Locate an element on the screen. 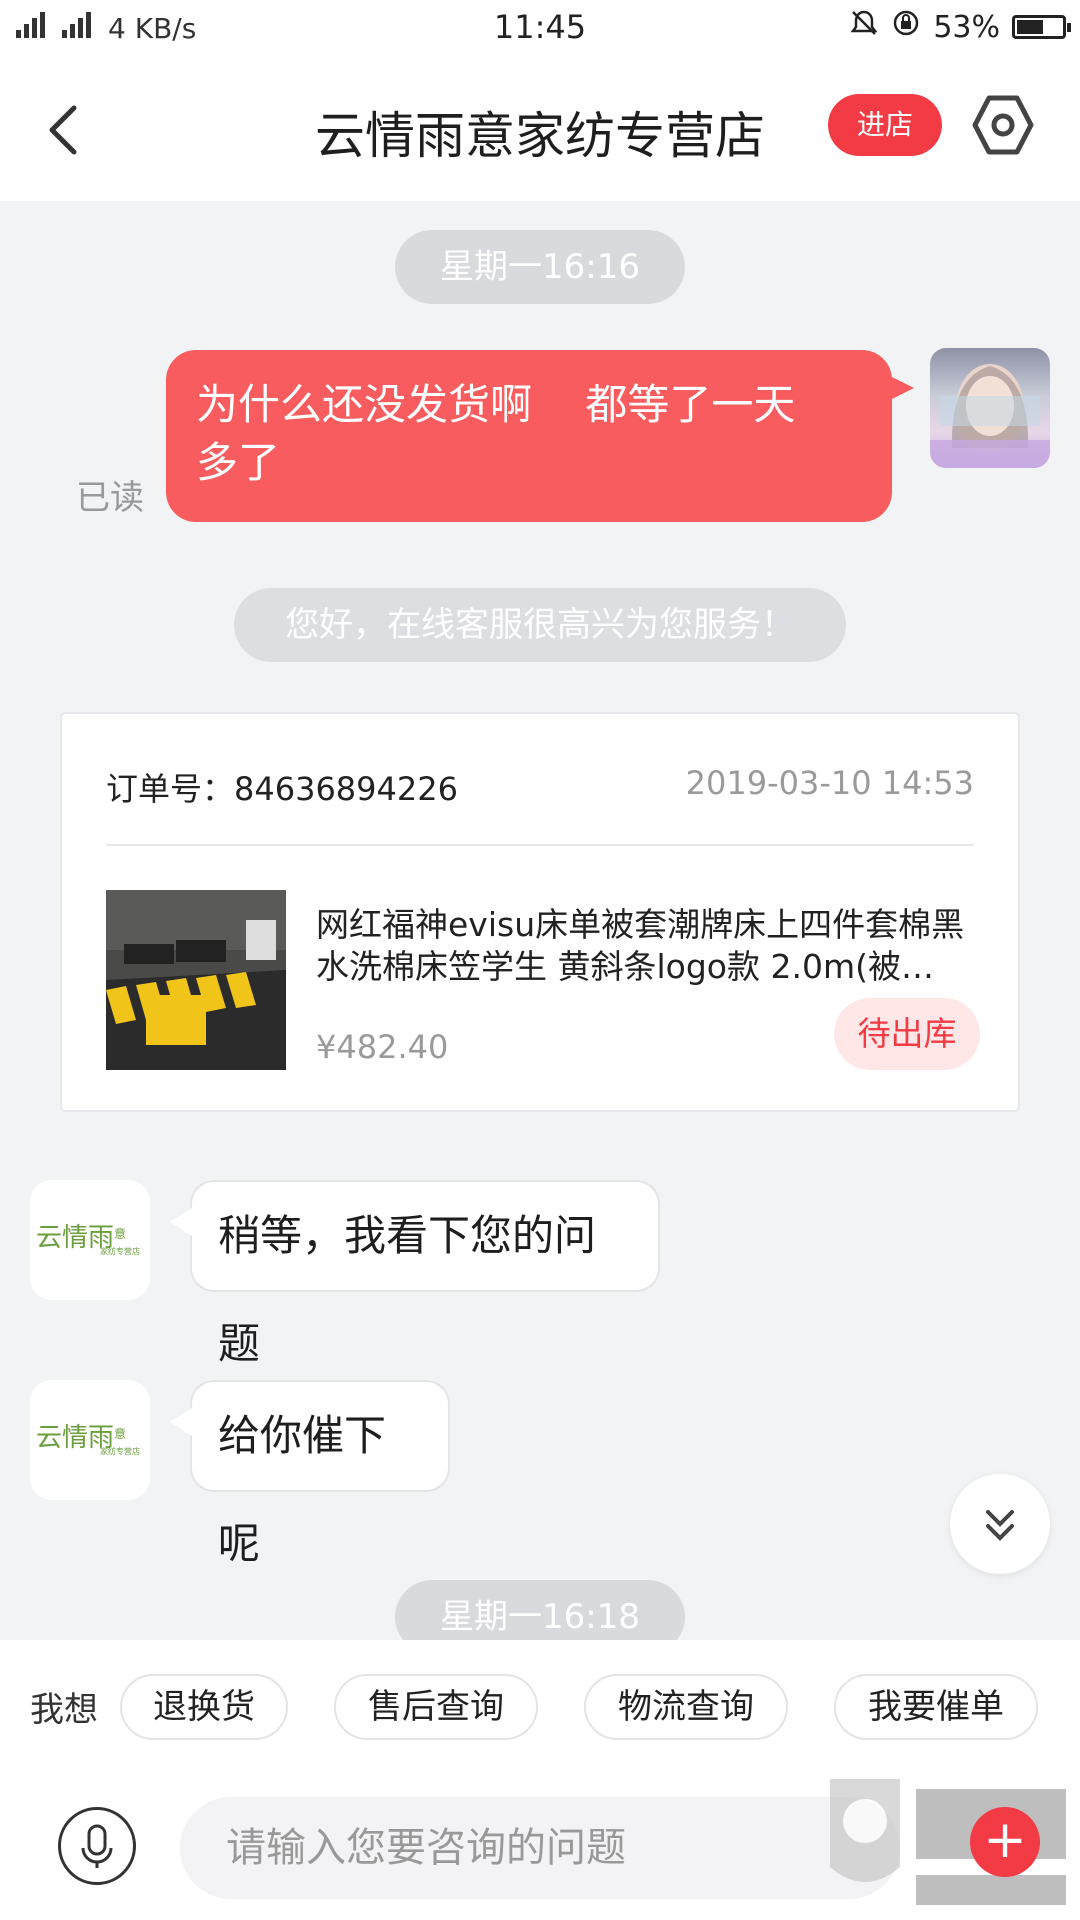 The width and height of the screenshot is (1080, 1920). quick-chip-aftersale: 售后查询 is located at coordinates (436, 1707).